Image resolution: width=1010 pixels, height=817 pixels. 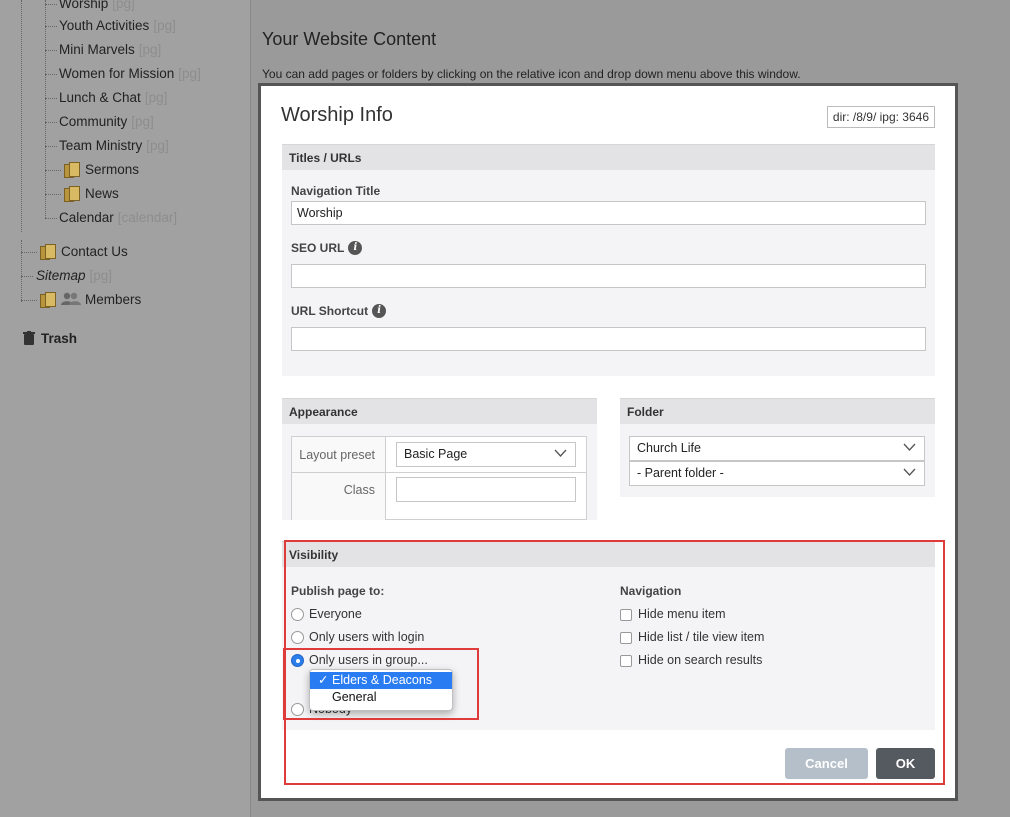 I want to click on trash-item: Trash, so click(x=50, y=339).